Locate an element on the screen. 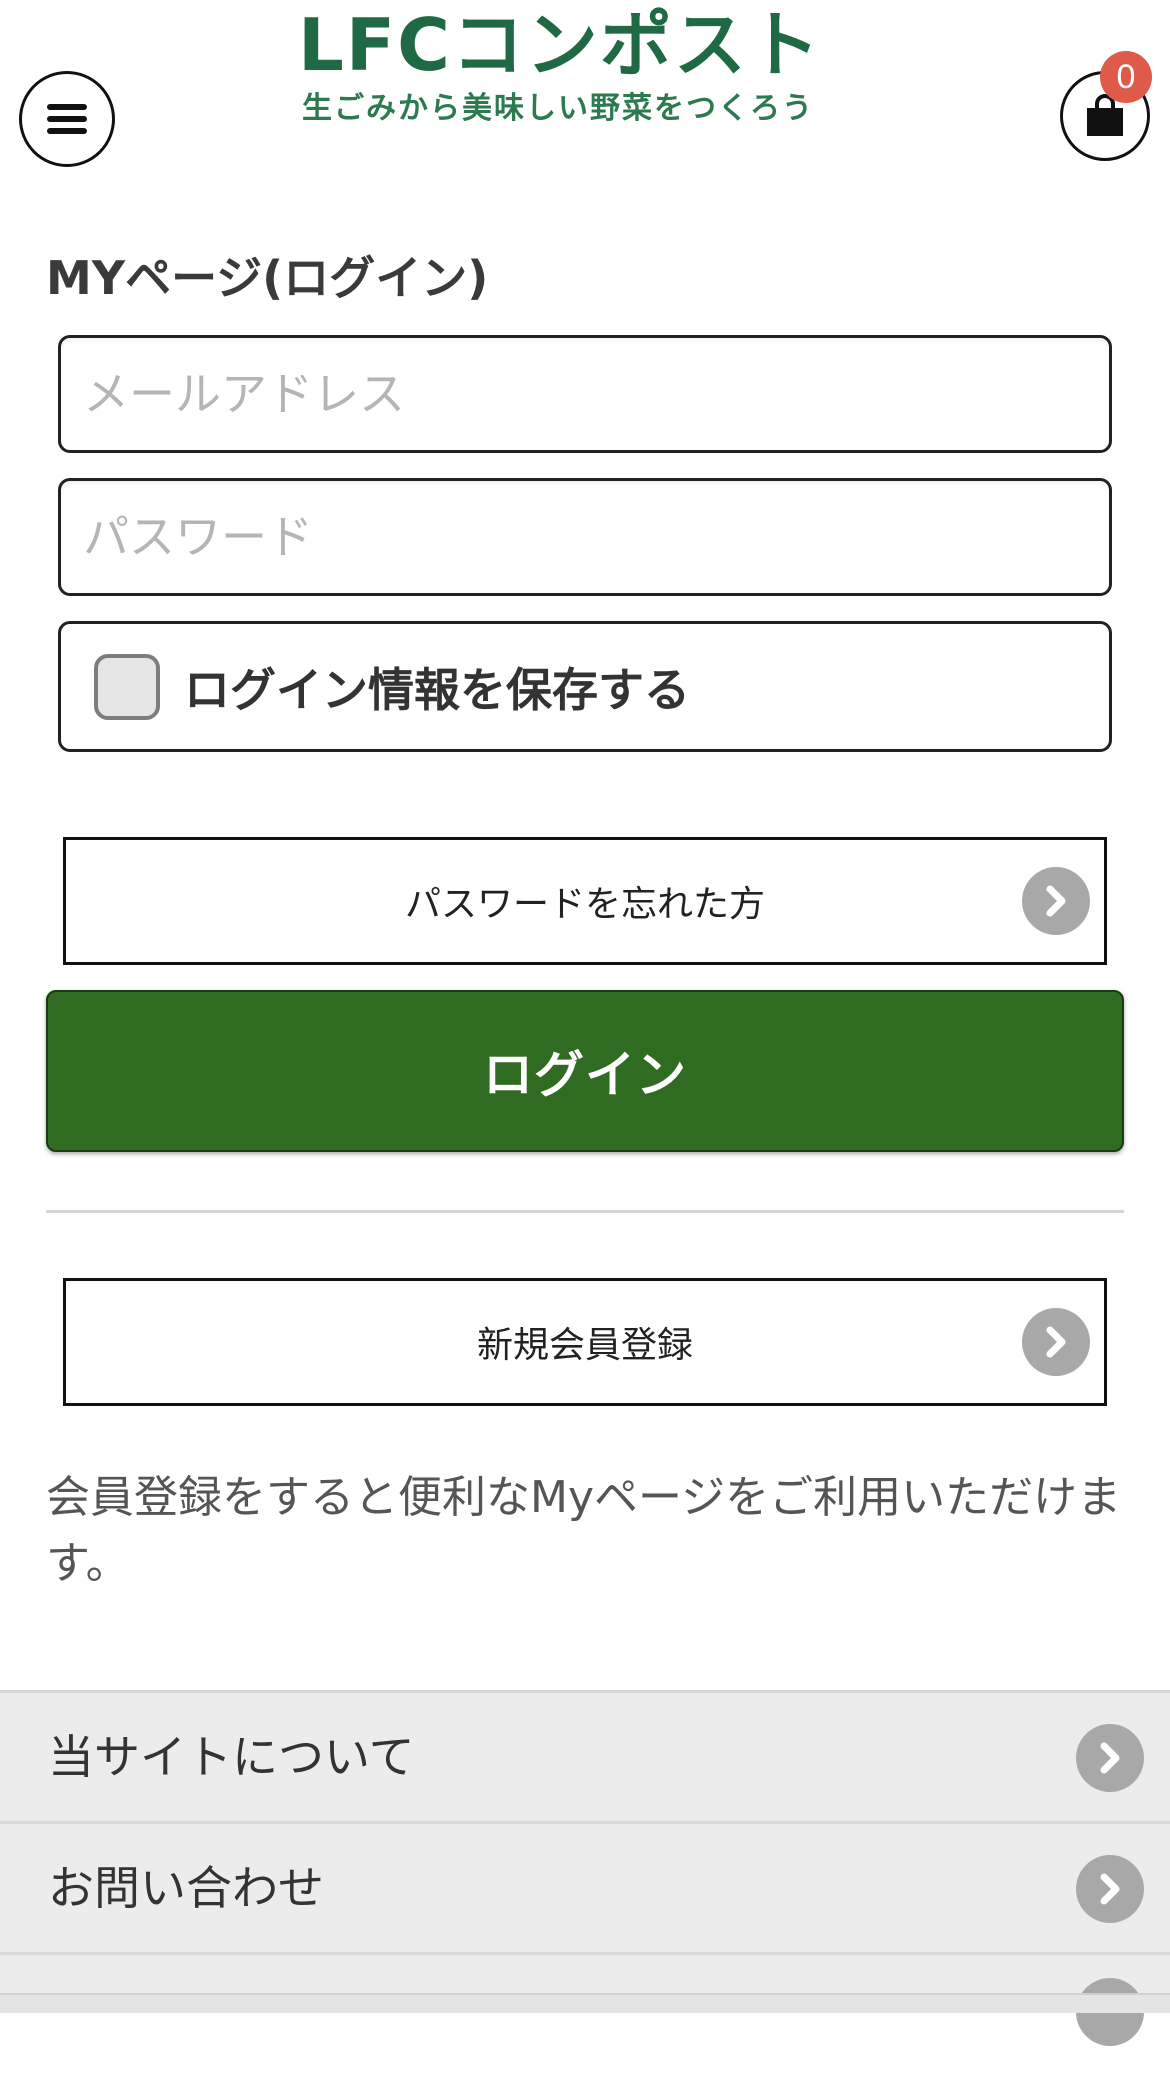  logo-tagline: 生ごみから美味しい野菜をつくろう is located at coordinates (558, 108).